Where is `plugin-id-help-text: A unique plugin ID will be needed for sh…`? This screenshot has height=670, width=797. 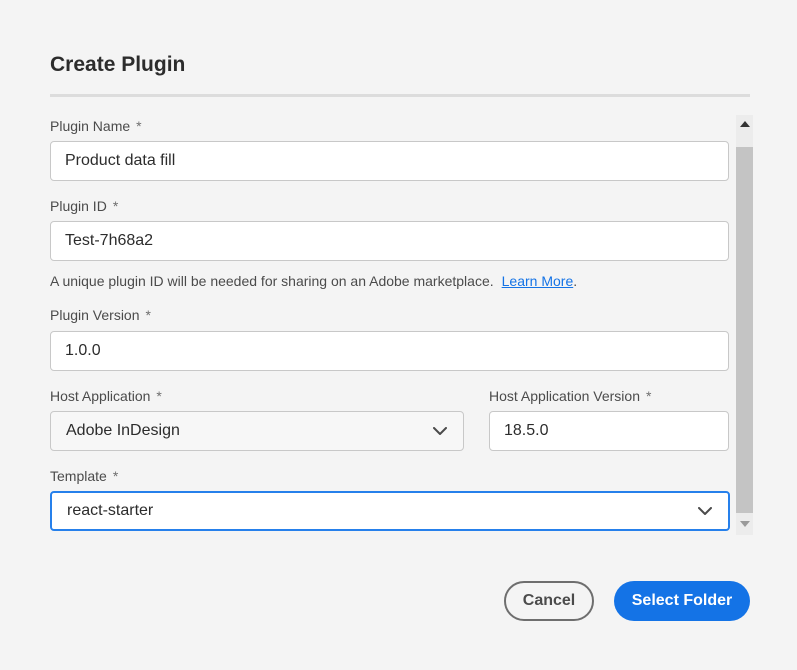
plugin-id-help-text: A unique plugin ID will be needed for sh… is located at coordinates (313, 281).